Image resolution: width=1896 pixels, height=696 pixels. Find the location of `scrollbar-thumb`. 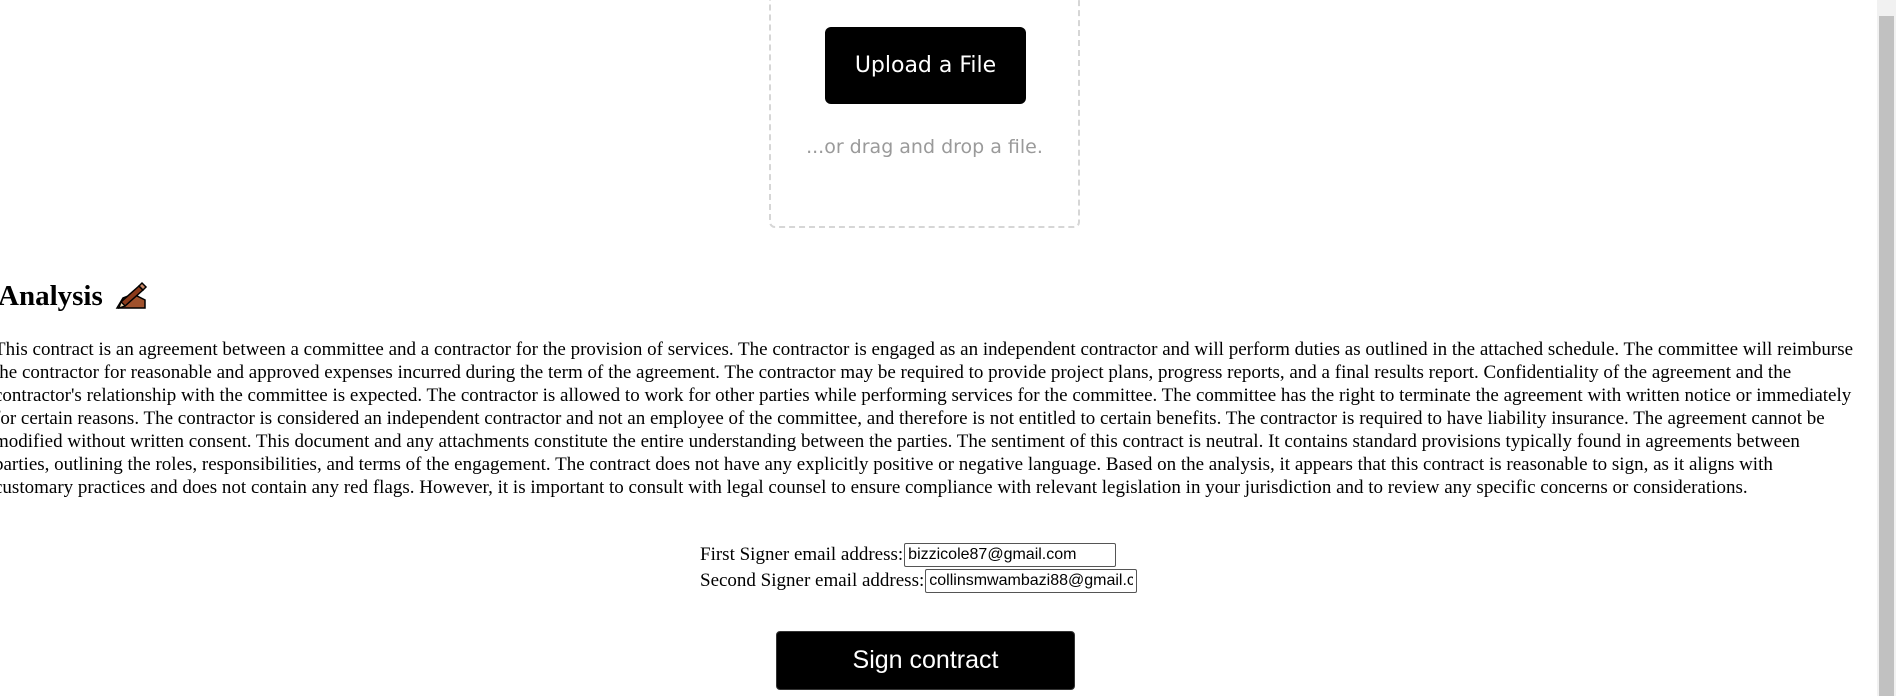

scrollbar-thumb is located at coordinates (1886, 356).